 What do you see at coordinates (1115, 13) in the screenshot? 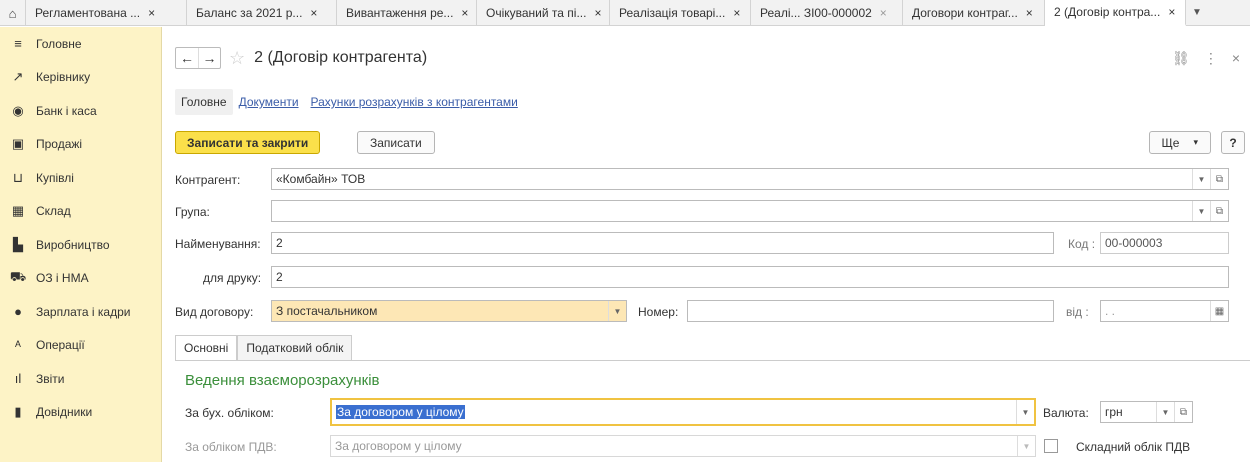
I see `tab-contract-2: 2 (Договір контра... ×` at bounding box center [1115, 13].